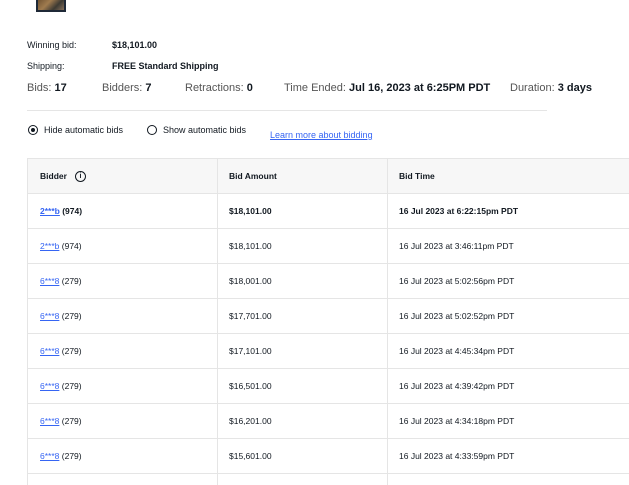 The height and width of the screenshot is (485, 629). What do you see at coordinates (60, 88) in the screenshot?
I see `bids-value: 17` at bounding box center [60, 88].